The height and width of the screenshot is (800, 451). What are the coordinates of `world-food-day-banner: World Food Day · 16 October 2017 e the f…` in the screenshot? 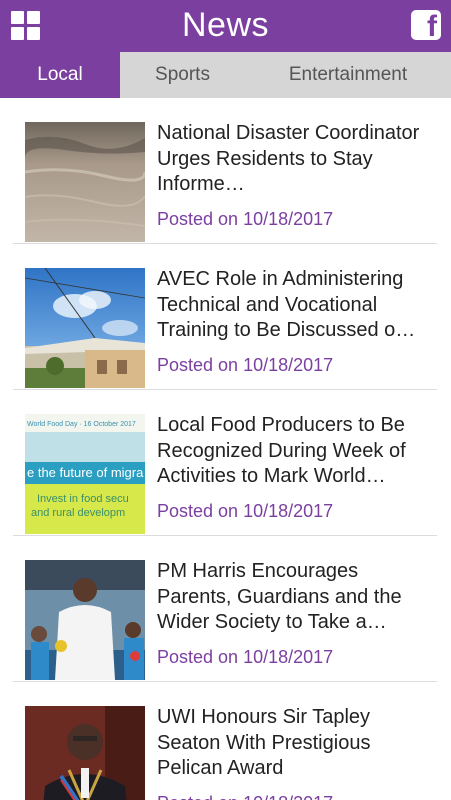 It's located at (85, 474).